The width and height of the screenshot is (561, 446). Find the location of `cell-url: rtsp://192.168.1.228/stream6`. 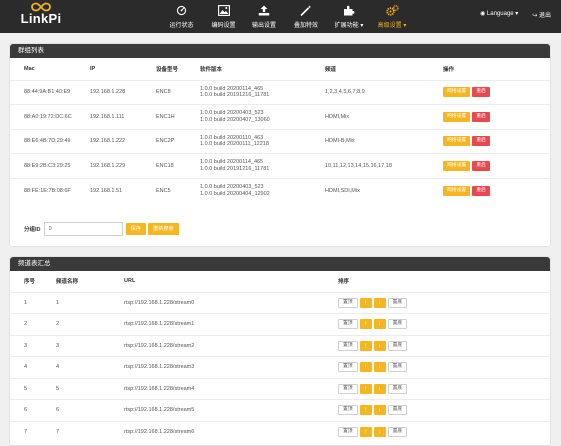

cell-url: rtsp://192.168.1.228/stream6 is located at coordinates (159, 432).